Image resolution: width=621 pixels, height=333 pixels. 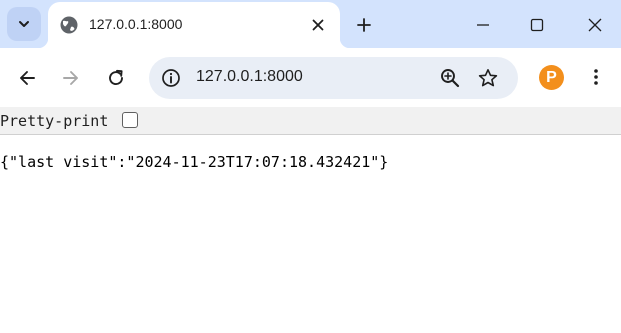 I want to click on maximize-button, so click(x=537, y=25).